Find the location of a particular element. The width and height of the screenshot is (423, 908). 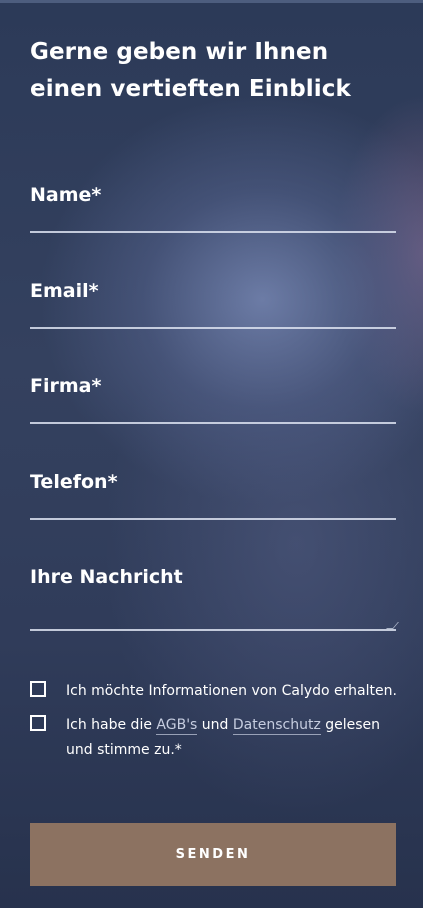

newsletter-checkbox is located at coordinates (38, 689).